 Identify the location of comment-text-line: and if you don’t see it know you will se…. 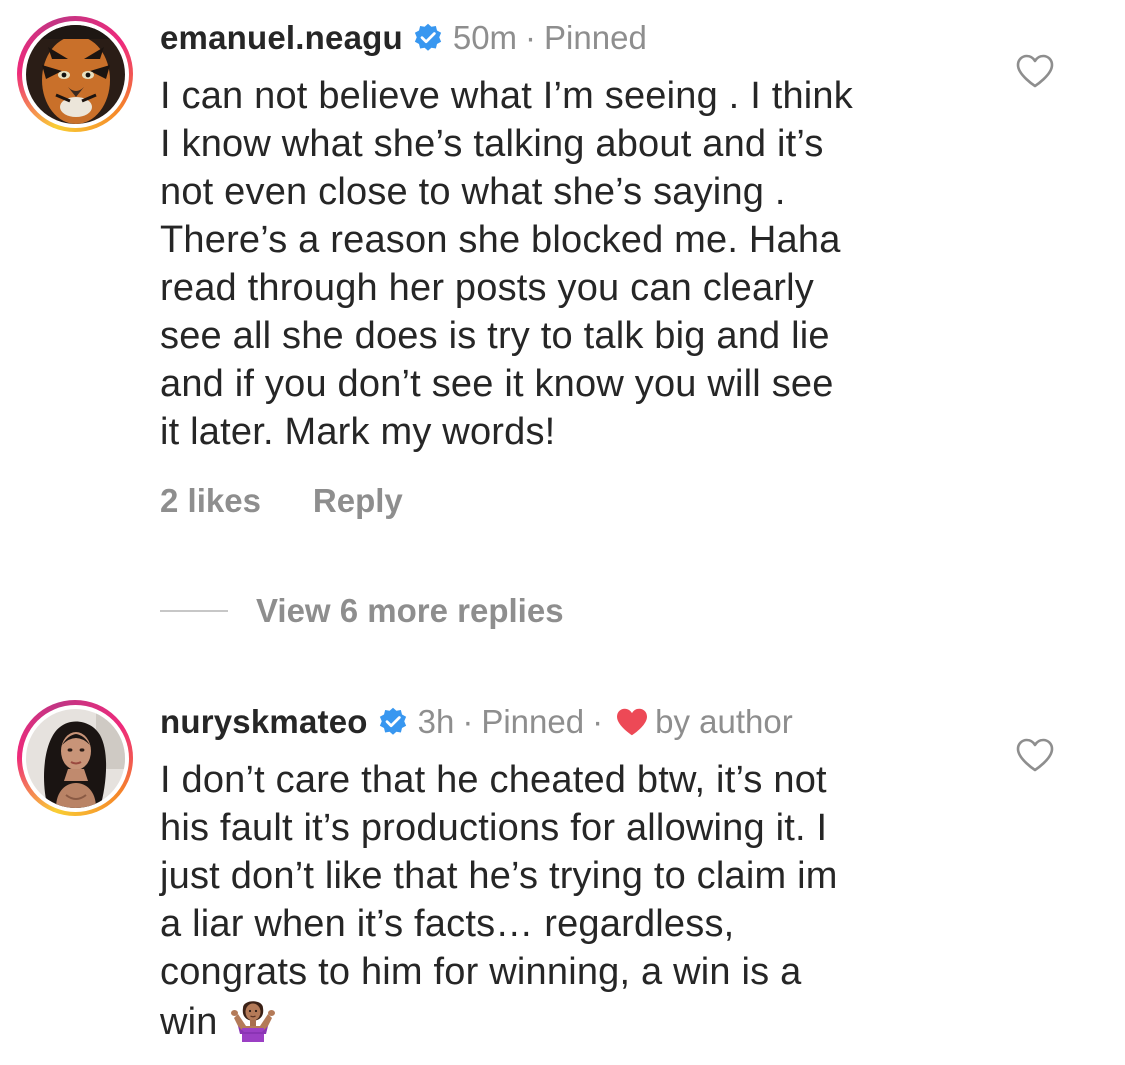
(497, 384).